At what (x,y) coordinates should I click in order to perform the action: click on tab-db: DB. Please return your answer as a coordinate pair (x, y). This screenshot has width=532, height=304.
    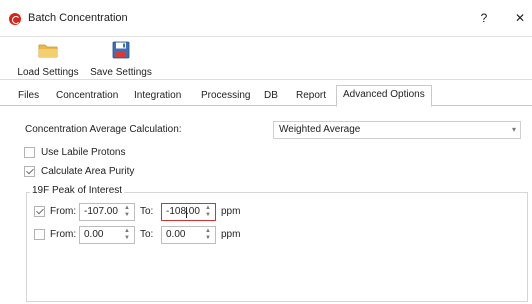
    Looking at the image, I should click on (271, 97).